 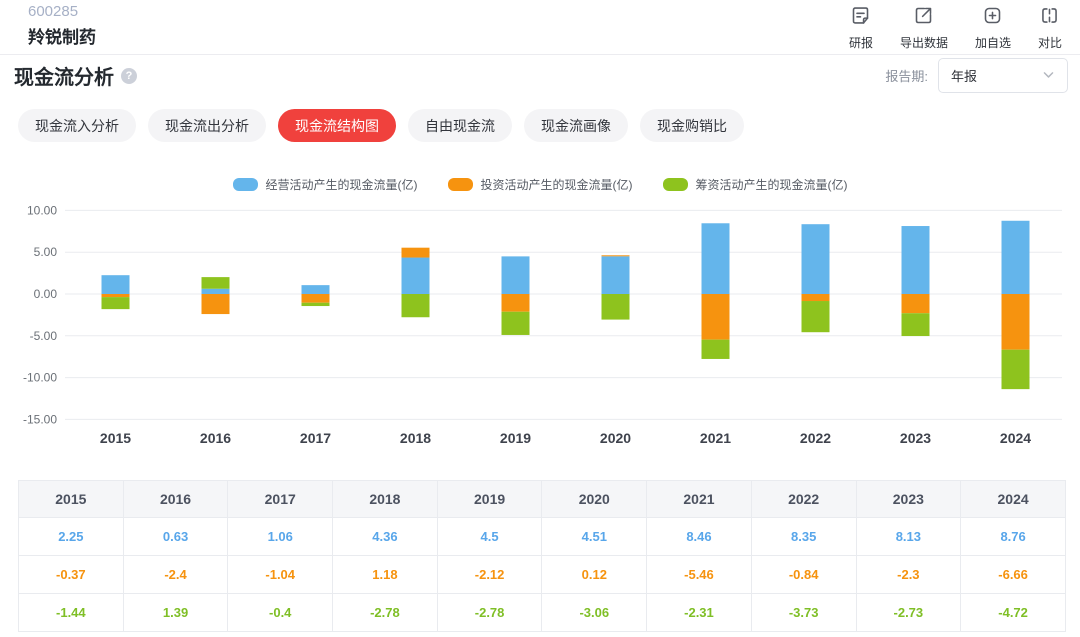 I want to click on legend-label: 筹资活动产生的现金流量(亿), so click(x=771, y=185).